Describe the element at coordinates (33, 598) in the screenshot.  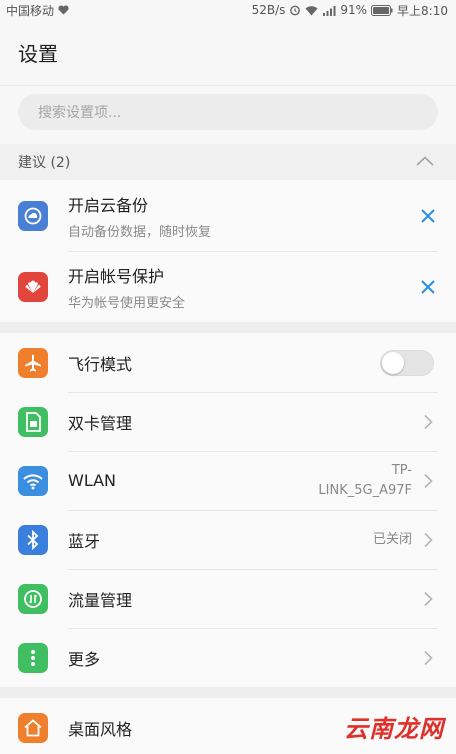
I see `data-usage-icon` at that location.